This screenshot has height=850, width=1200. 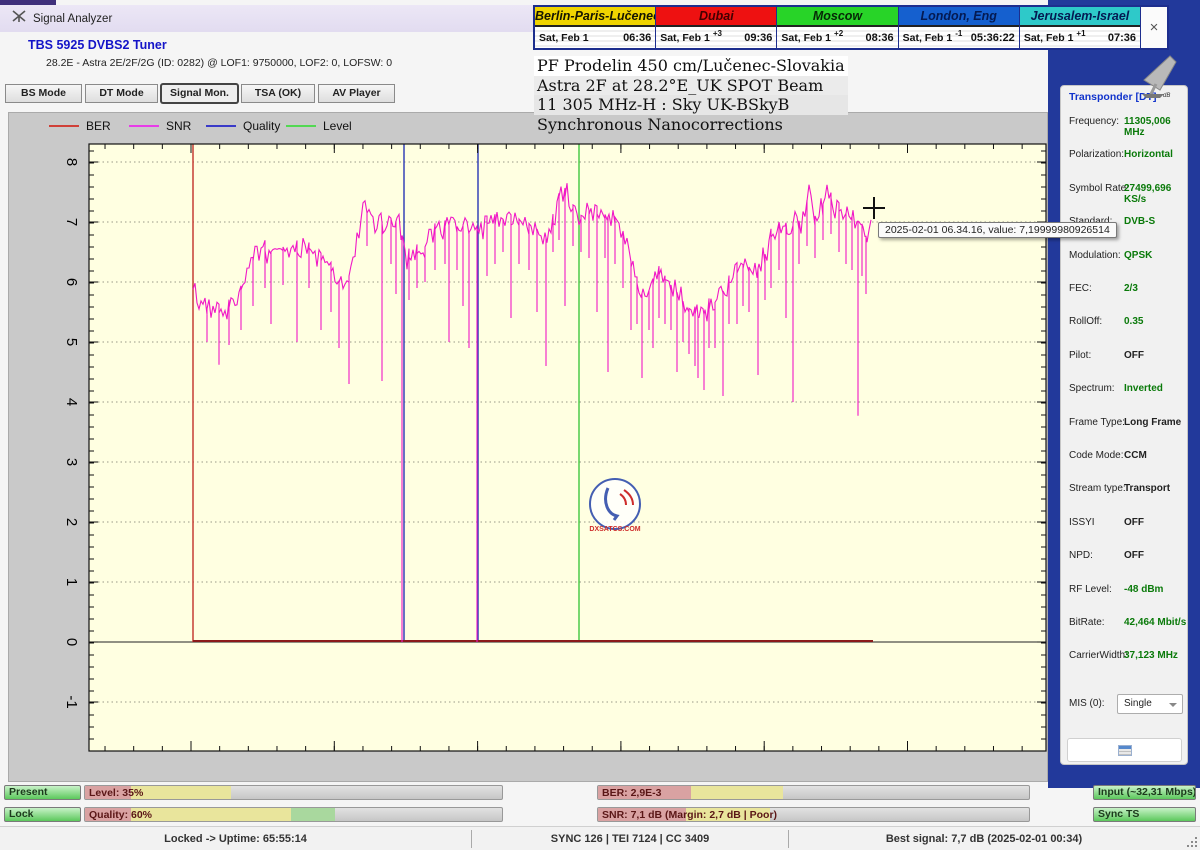 What do you see at coordinates (1081, 556) in the screenshot?
I see `field-label: NPD:` at bounding box center [1081, 556].